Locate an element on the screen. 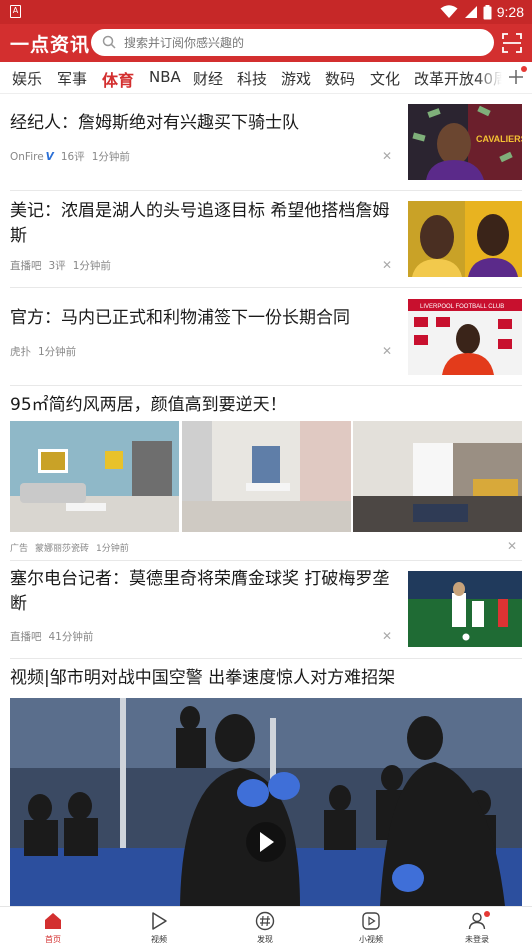 The image size is (532, 946). news-title: 95㎡简约风两居，颜值高到要逆天！ is located at coordinates (148, 405).